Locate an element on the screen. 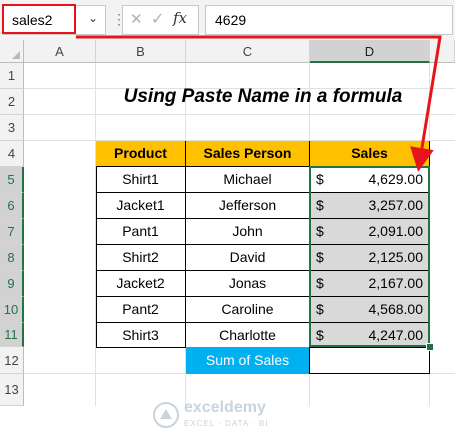 The image size is (455, 437). select-all-icon is located at coordinates (16, 55).